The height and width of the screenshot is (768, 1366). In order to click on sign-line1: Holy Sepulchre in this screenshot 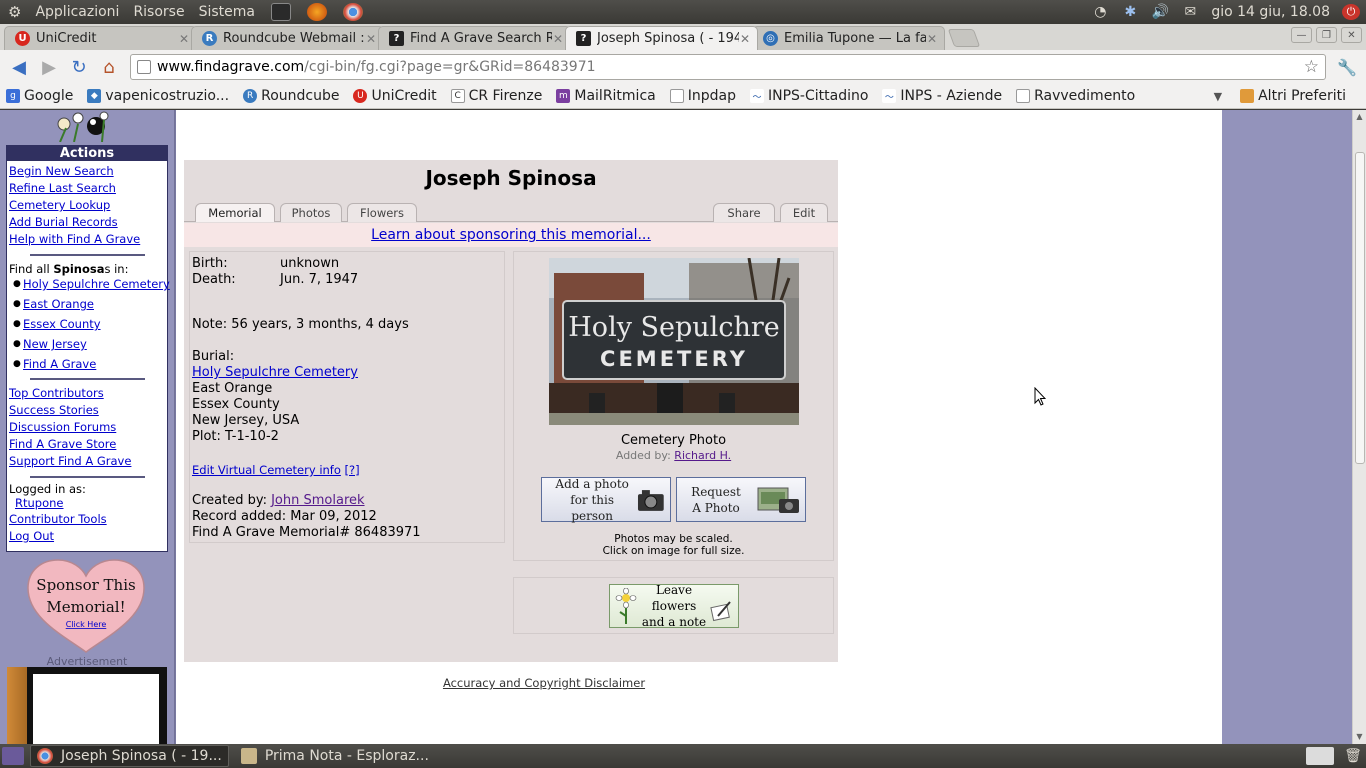, I will do `click(673, 327)`.